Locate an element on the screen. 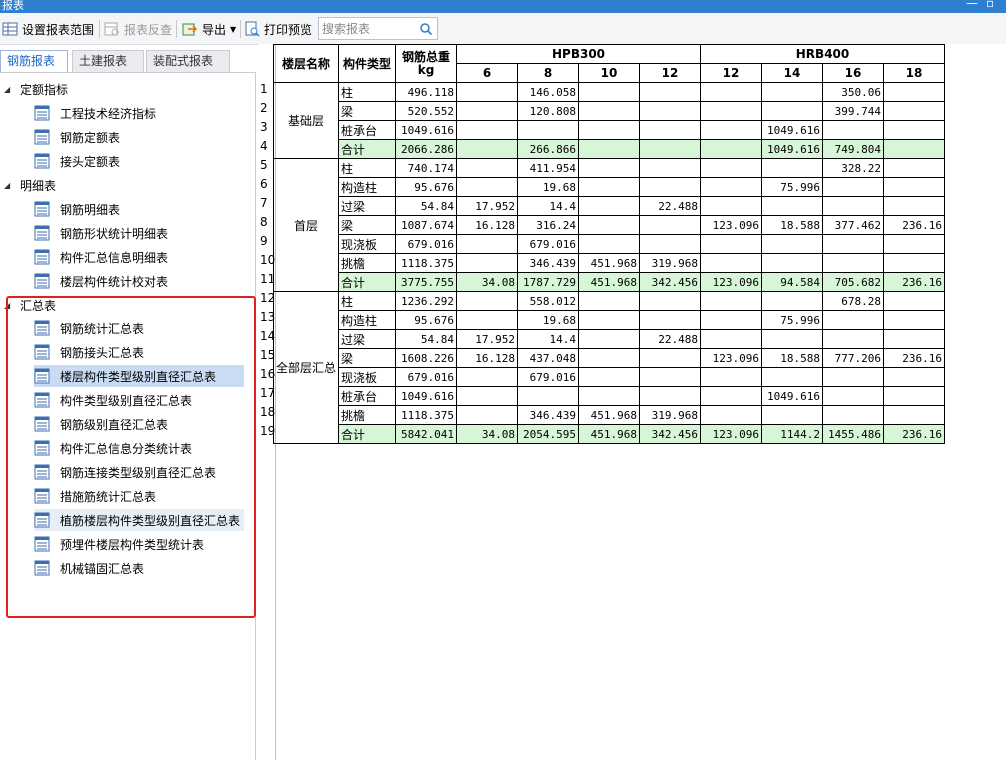 This screenshot has width=1006, height=760. weight-cell: 19.68 is located at coordinates (548, 187).